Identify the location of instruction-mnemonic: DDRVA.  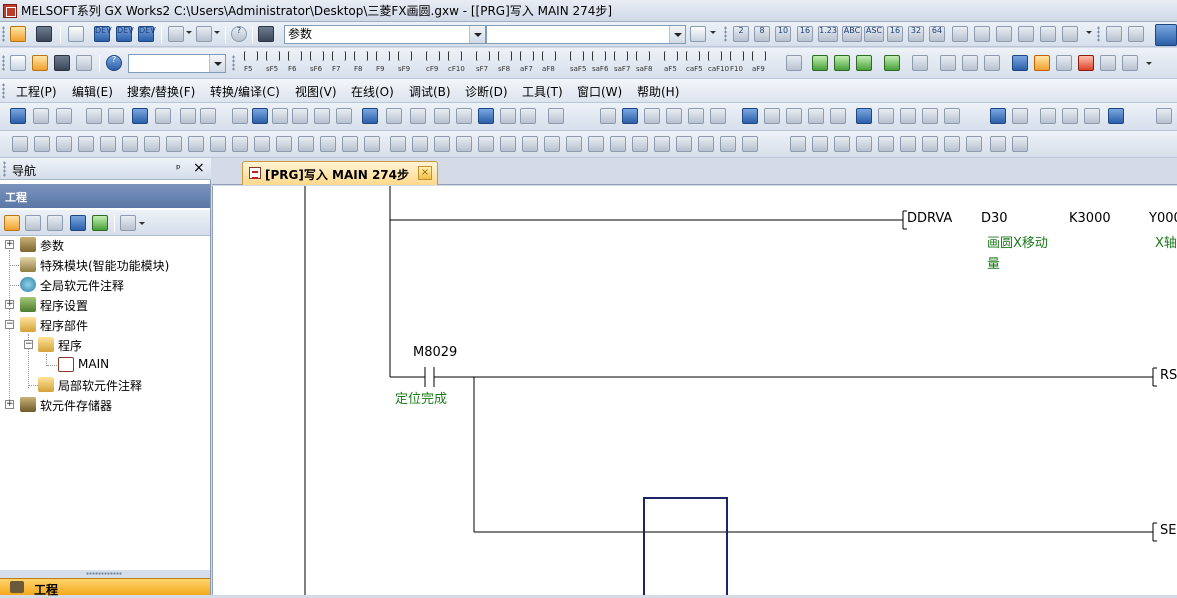
(929, 218).